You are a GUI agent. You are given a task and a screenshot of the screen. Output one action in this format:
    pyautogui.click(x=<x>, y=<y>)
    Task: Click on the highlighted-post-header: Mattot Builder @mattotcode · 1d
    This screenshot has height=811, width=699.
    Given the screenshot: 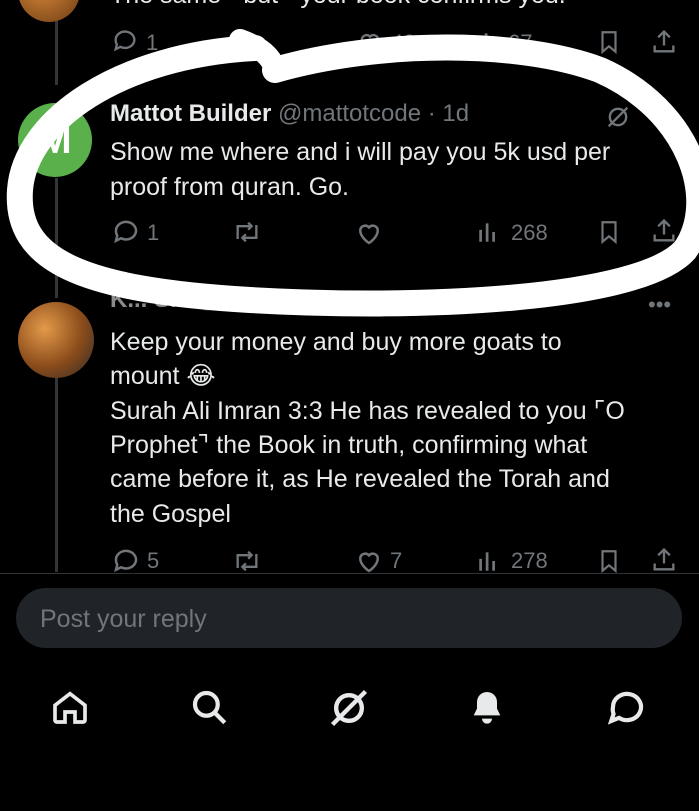 What is the action you would take?
    pyautogui.click(x=289, y=114)
    